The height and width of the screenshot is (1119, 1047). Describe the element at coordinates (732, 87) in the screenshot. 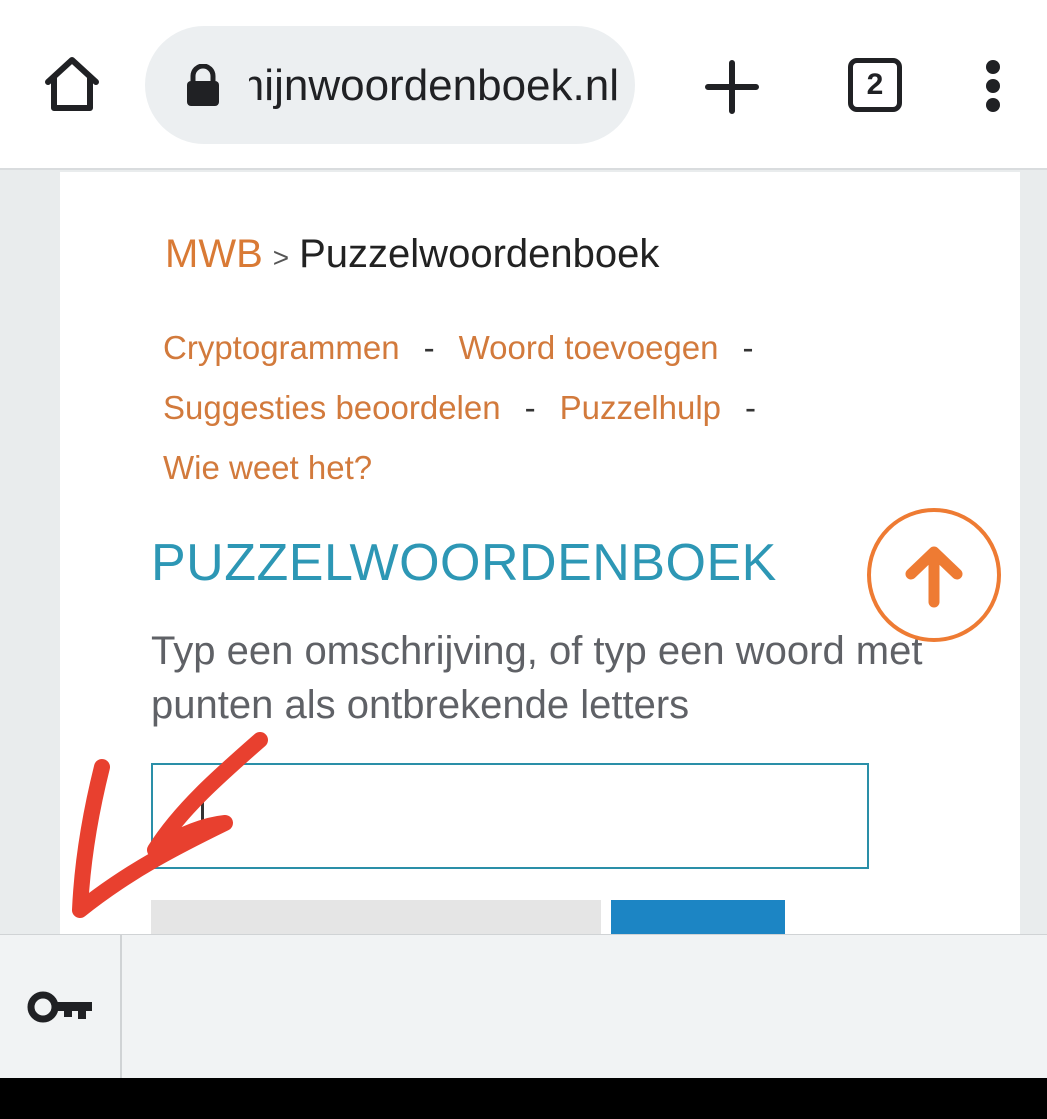

I see `plus-icon` at that location.